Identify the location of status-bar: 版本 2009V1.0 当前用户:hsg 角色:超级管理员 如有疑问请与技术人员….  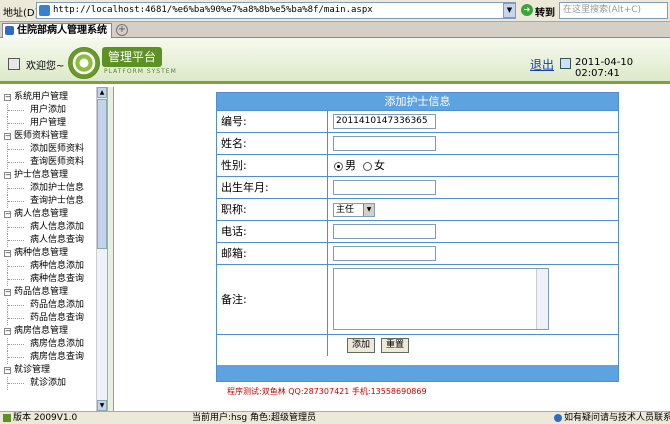
(335, 417).